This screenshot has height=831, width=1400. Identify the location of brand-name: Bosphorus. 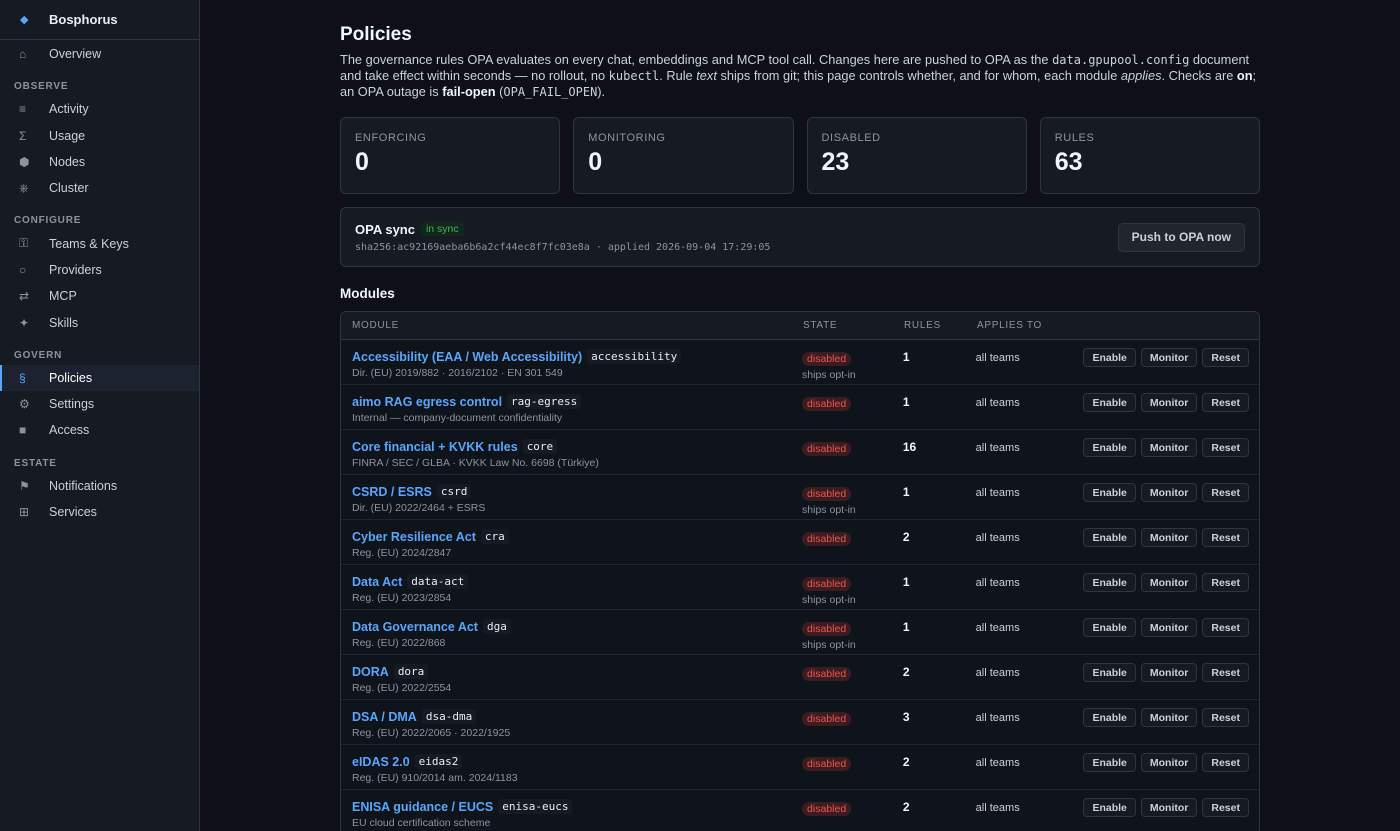
(83, 19).